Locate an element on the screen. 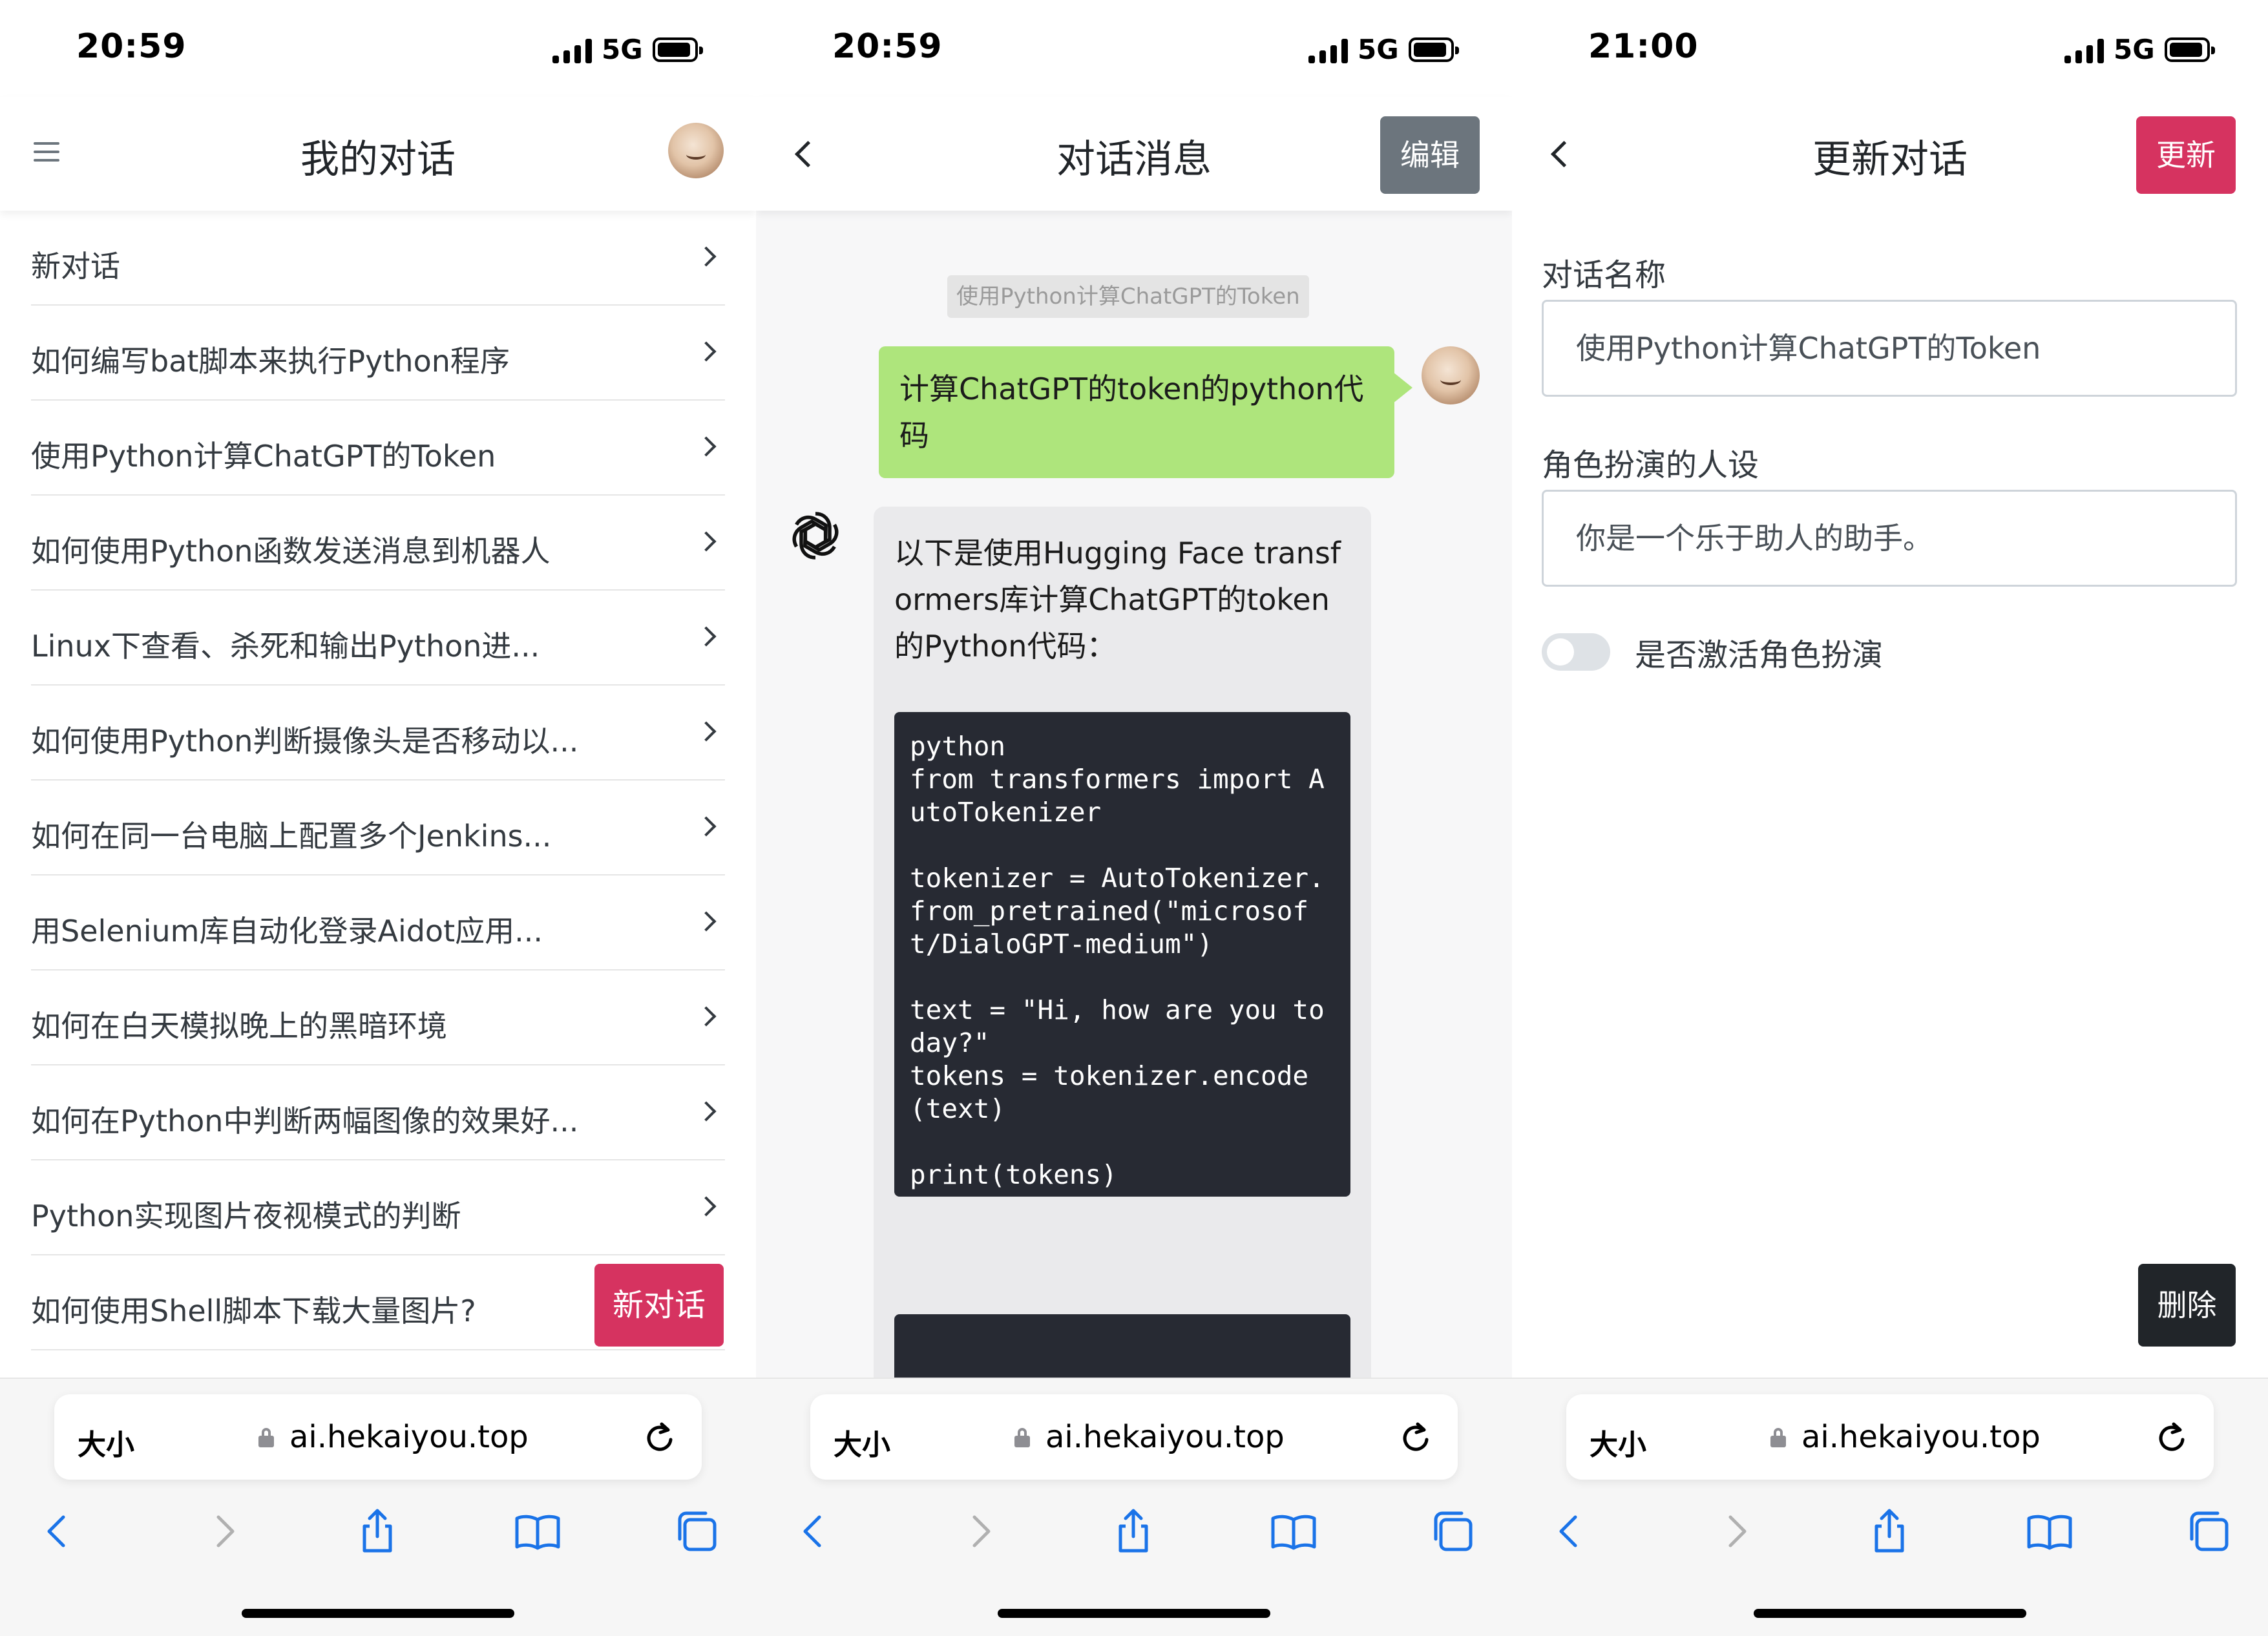  delete-button: 删除 is located at coordinates (2187, 1306).